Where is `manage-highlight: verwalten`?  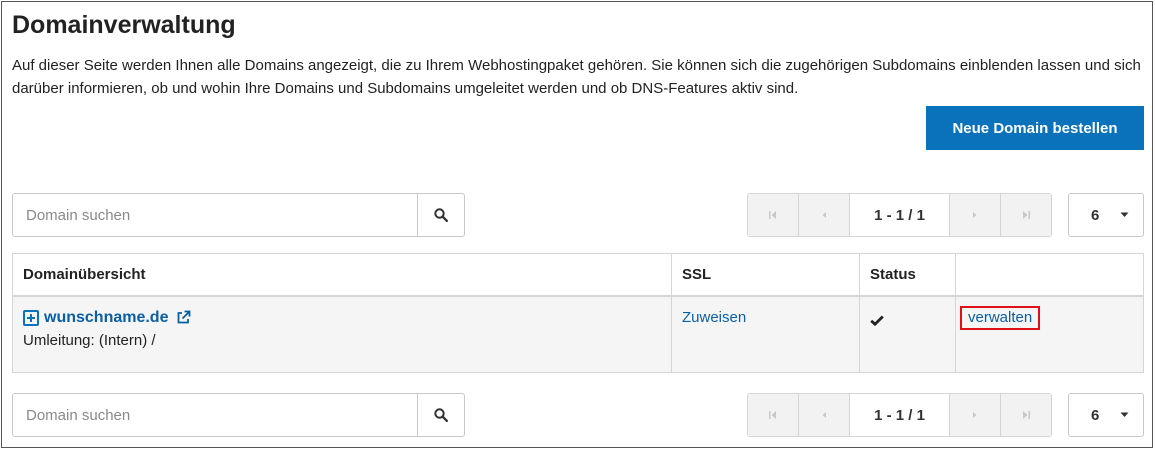 manage-highlight: verwalten is located at coordinates (1000, 317).